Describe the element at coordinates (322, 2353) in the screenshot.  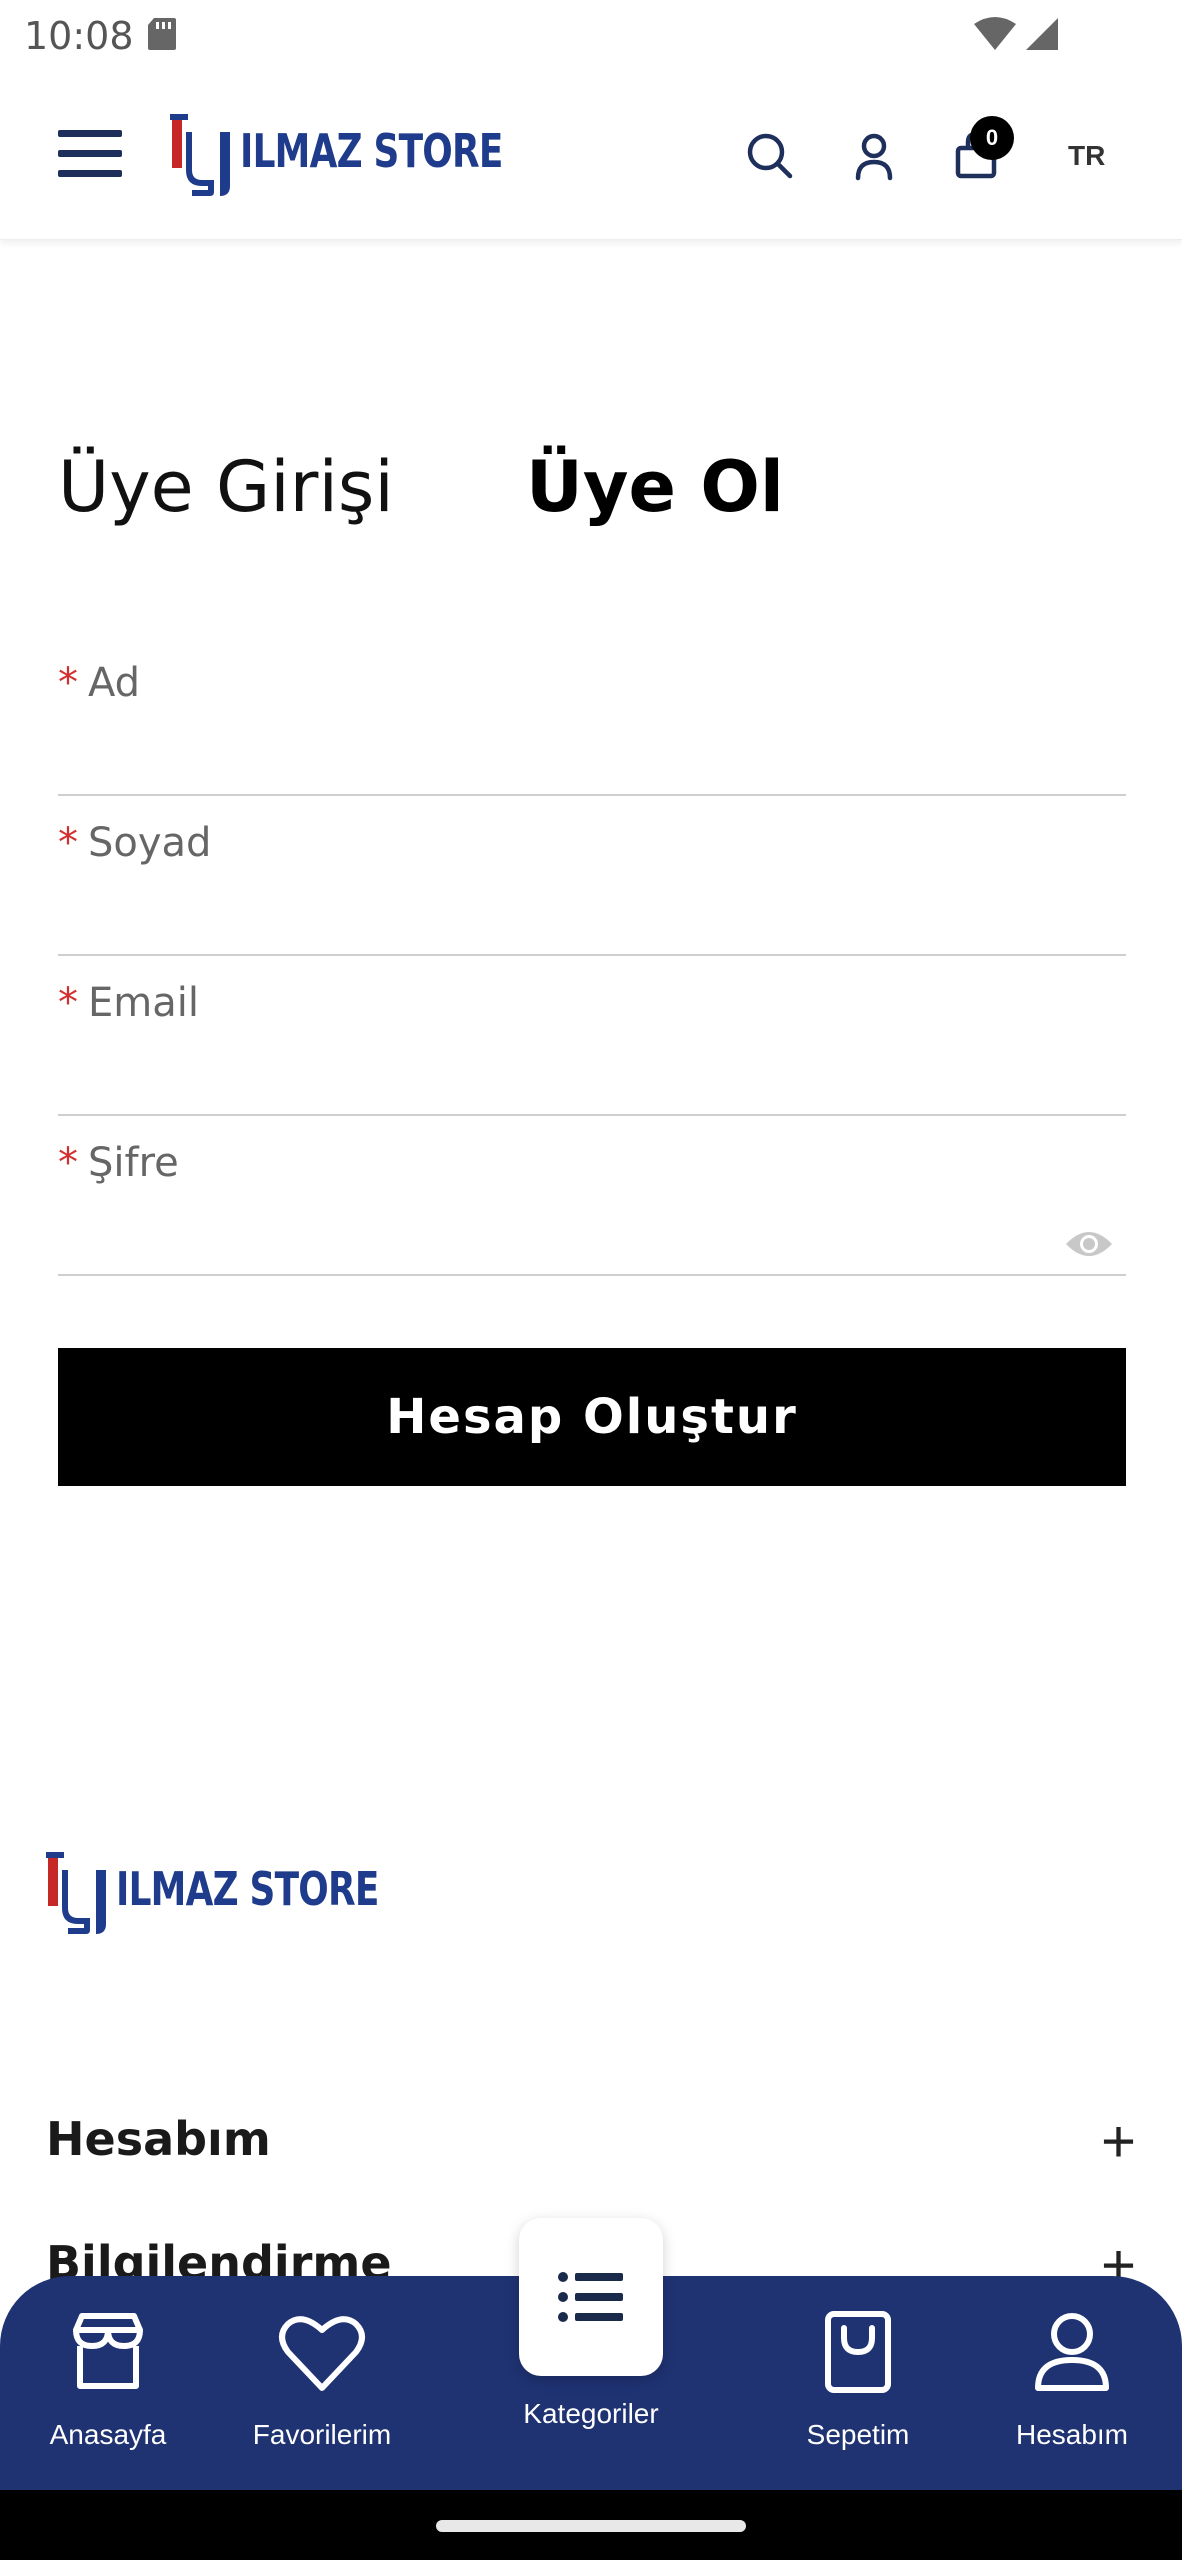
I see `heart-icon` at that location.